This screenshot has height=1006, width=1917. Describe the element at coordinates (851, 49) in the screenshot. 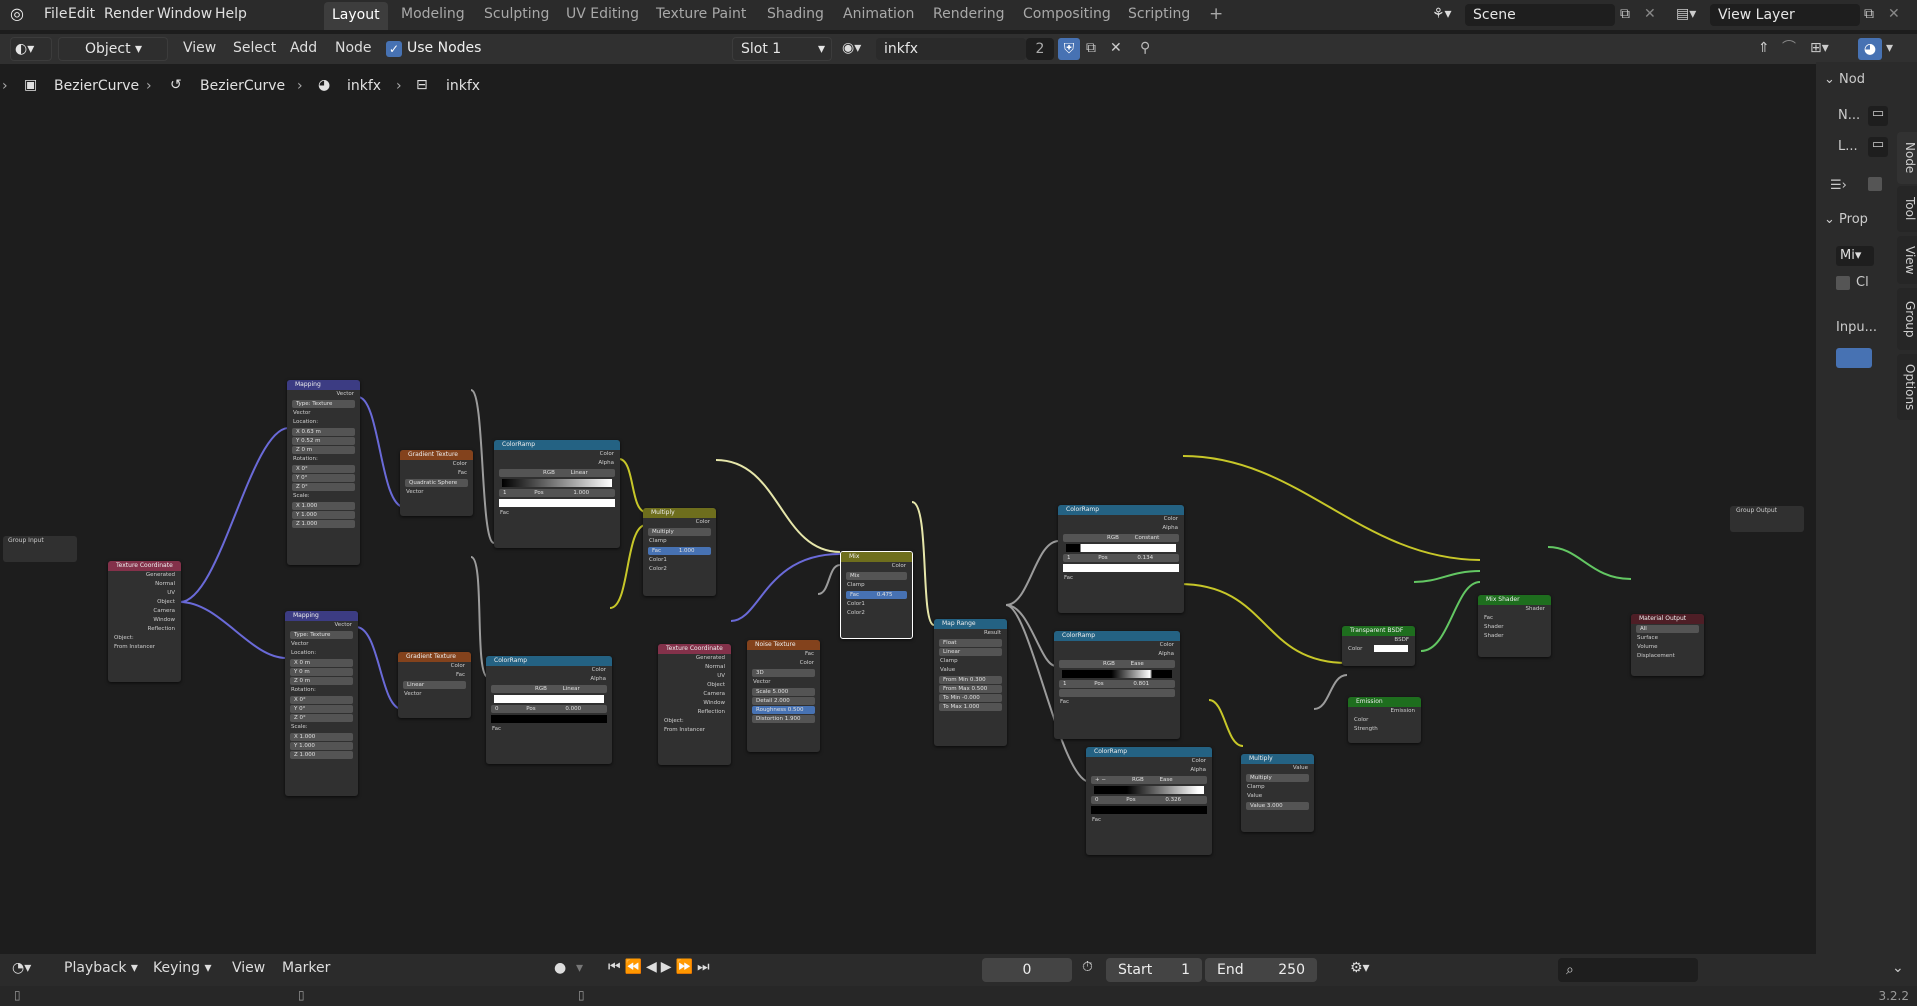

I see `material-browse-icon: ◉▾` at that location.